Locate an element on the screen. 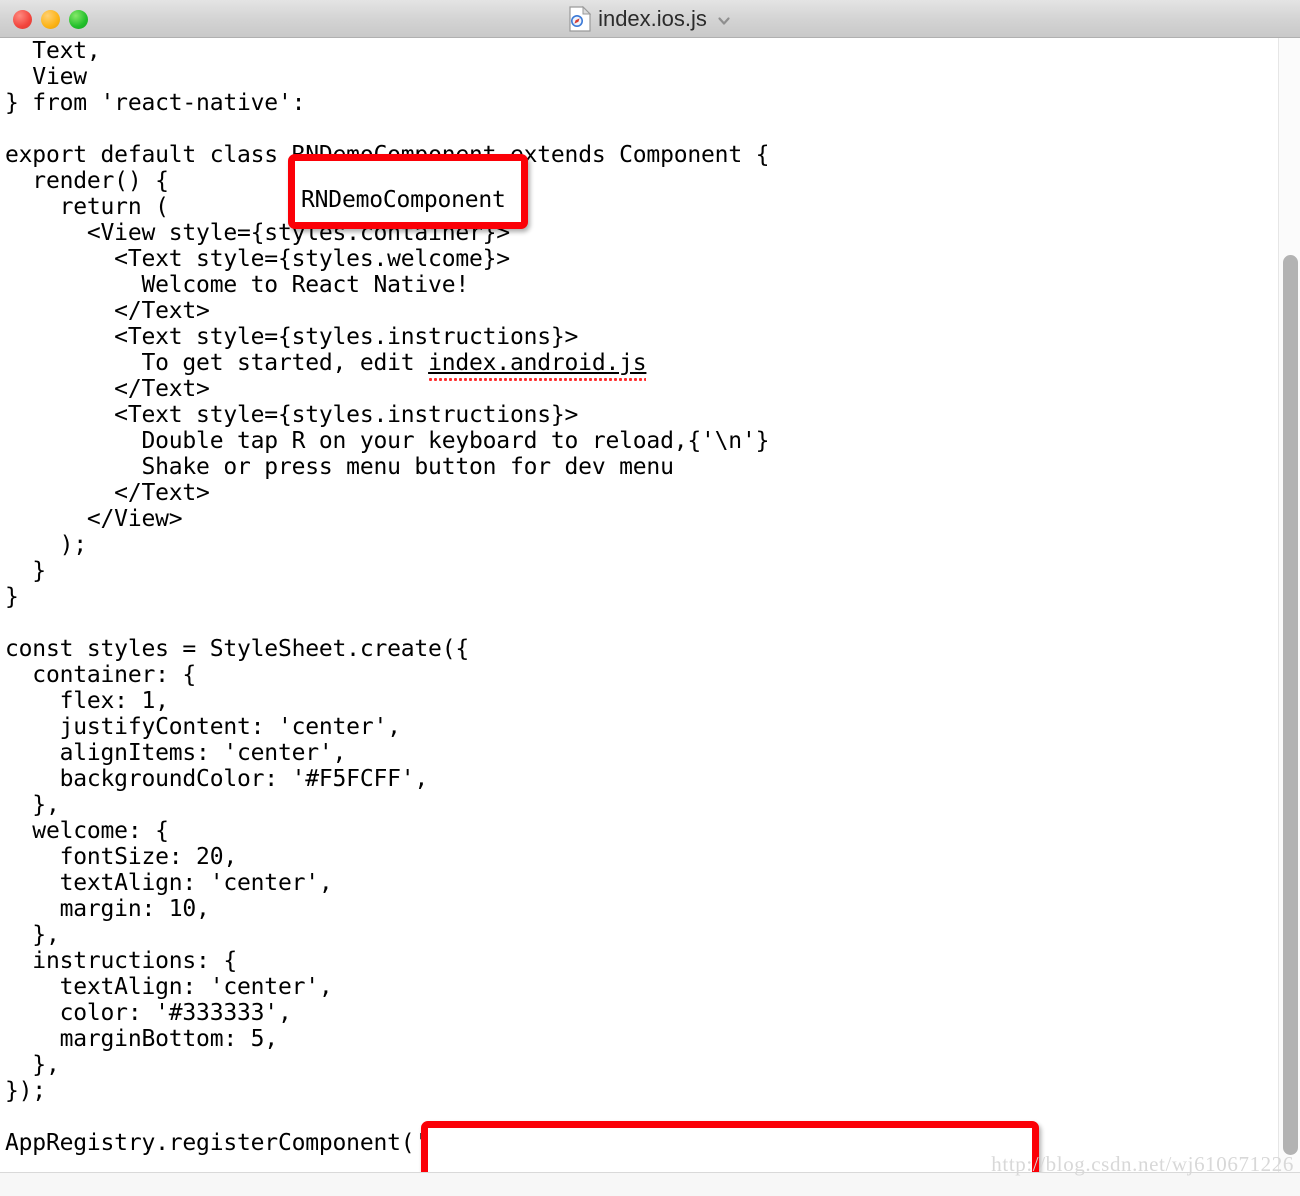 This screenshot has height=1196, width=1300. js-document-icon is located at coordinates (580, 18).